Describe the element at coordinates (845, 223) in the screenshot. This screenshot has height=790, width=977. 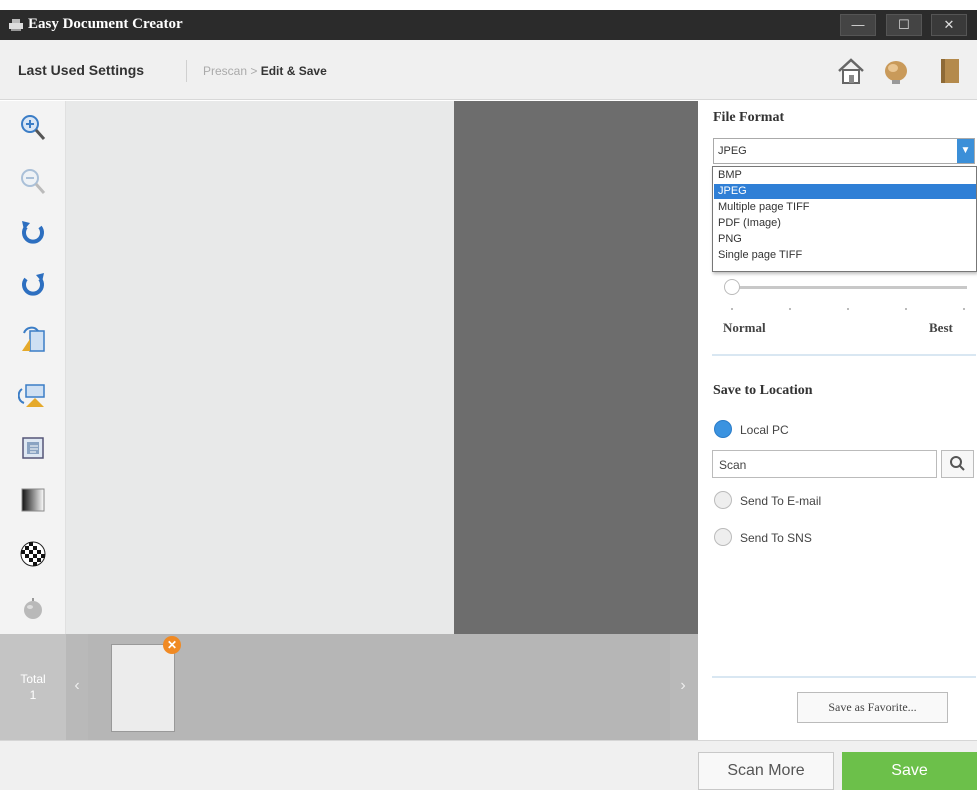
I see `format-option-pdf: PDF (Image)` at that location.